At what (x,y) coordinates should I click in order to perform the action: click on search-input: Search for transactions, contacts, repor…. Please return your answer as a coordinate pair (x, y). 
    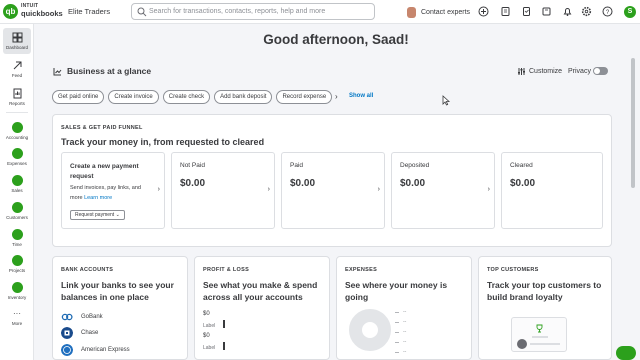
    Looking at the image, I should click on (253, 11).